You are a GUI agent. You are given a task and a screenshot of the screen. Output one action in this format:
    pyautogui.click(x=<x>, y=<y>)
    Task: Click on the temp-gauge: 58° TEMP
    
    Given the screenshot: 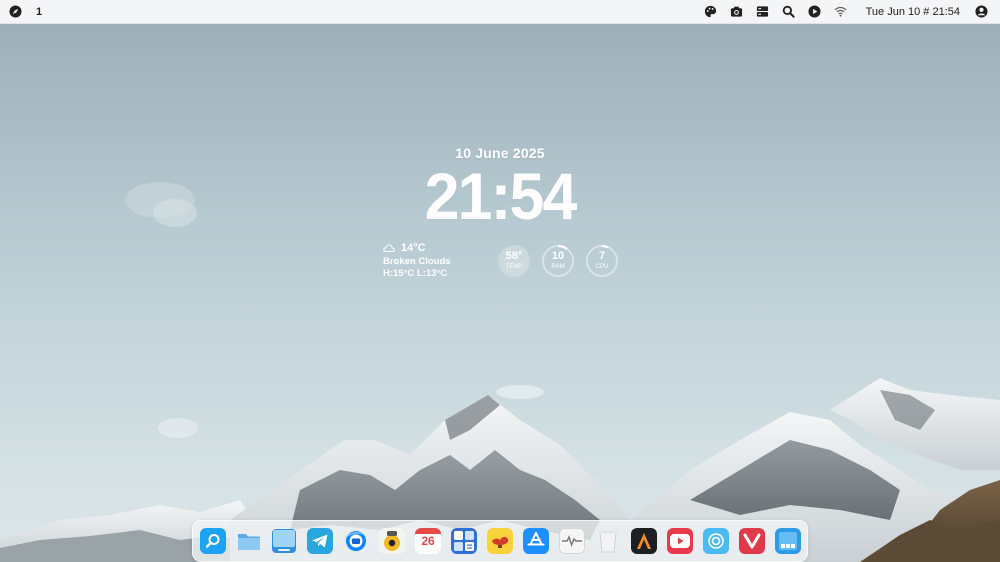 What is the action you would take?
    pyautogui.click(x=514, y=261)
    